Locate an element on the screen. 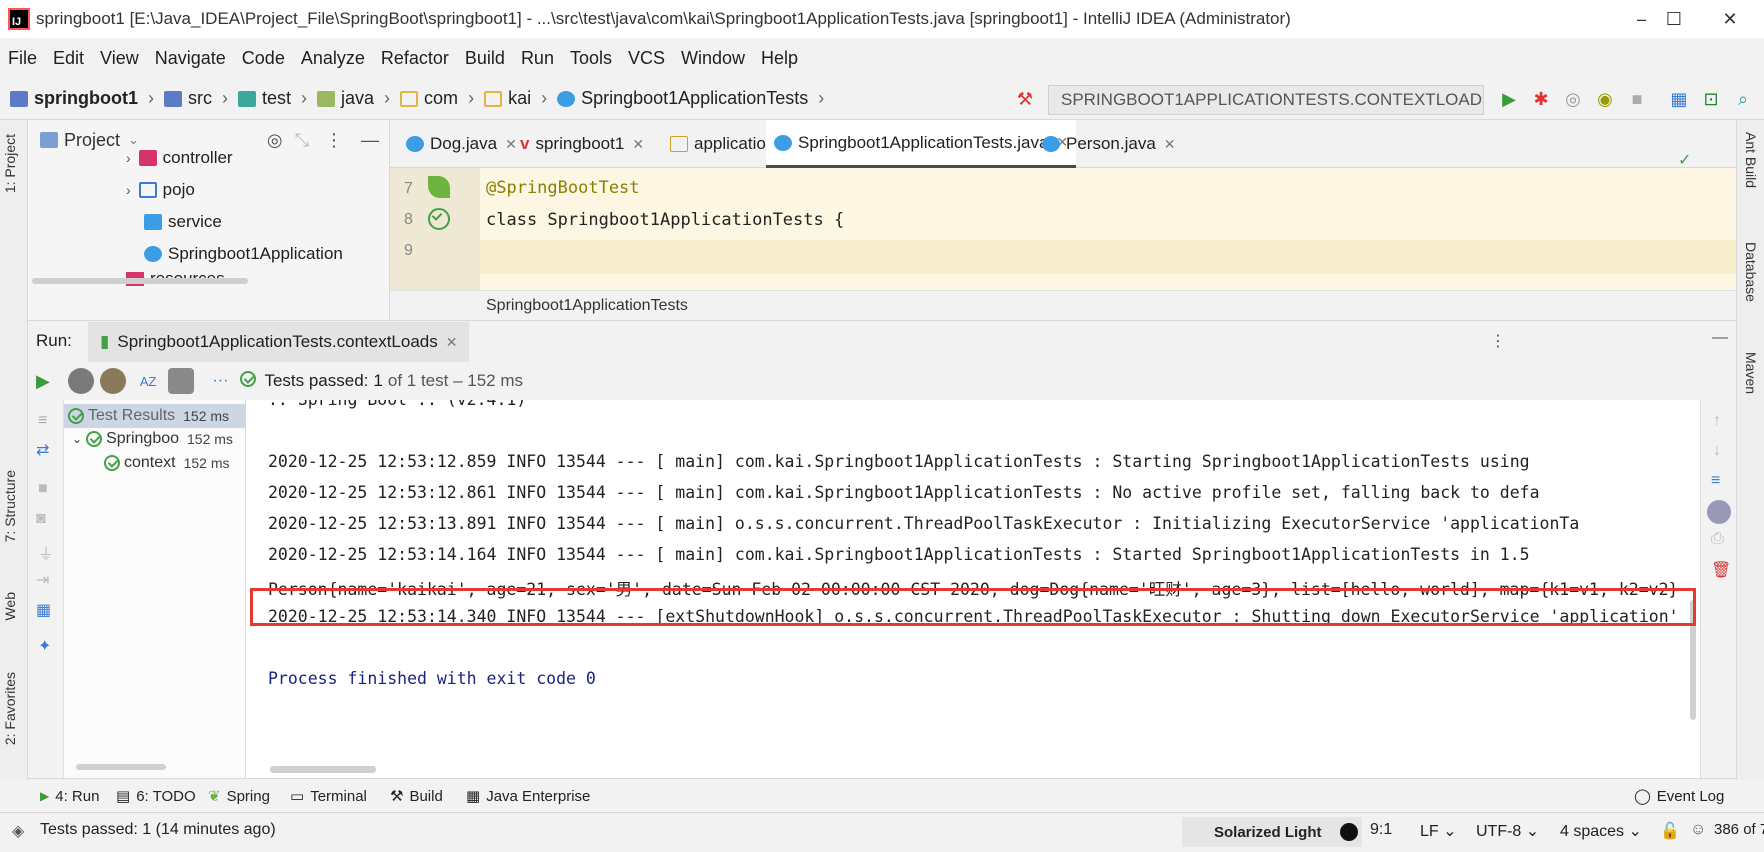  menu-refactor: Refactor is located at coordinates (415, 58).